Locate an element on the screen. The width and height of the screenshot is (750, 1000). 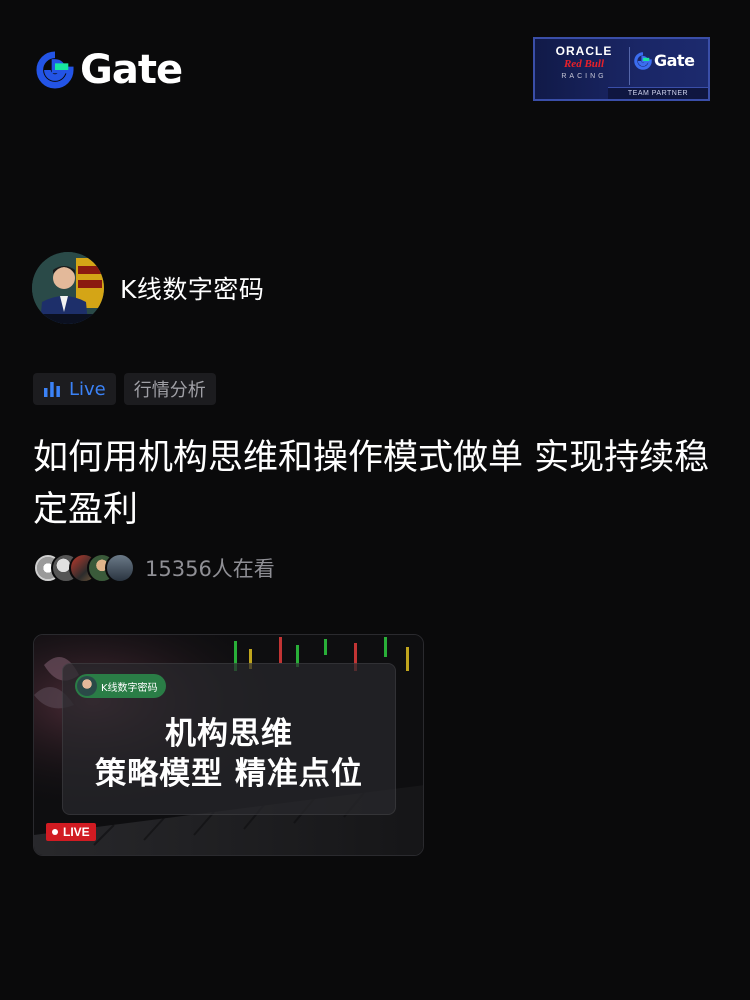
team-partner-badge: ORACLE Red Bull RACING Gate TEAM PARTNER is located at coordinates (621, 69).